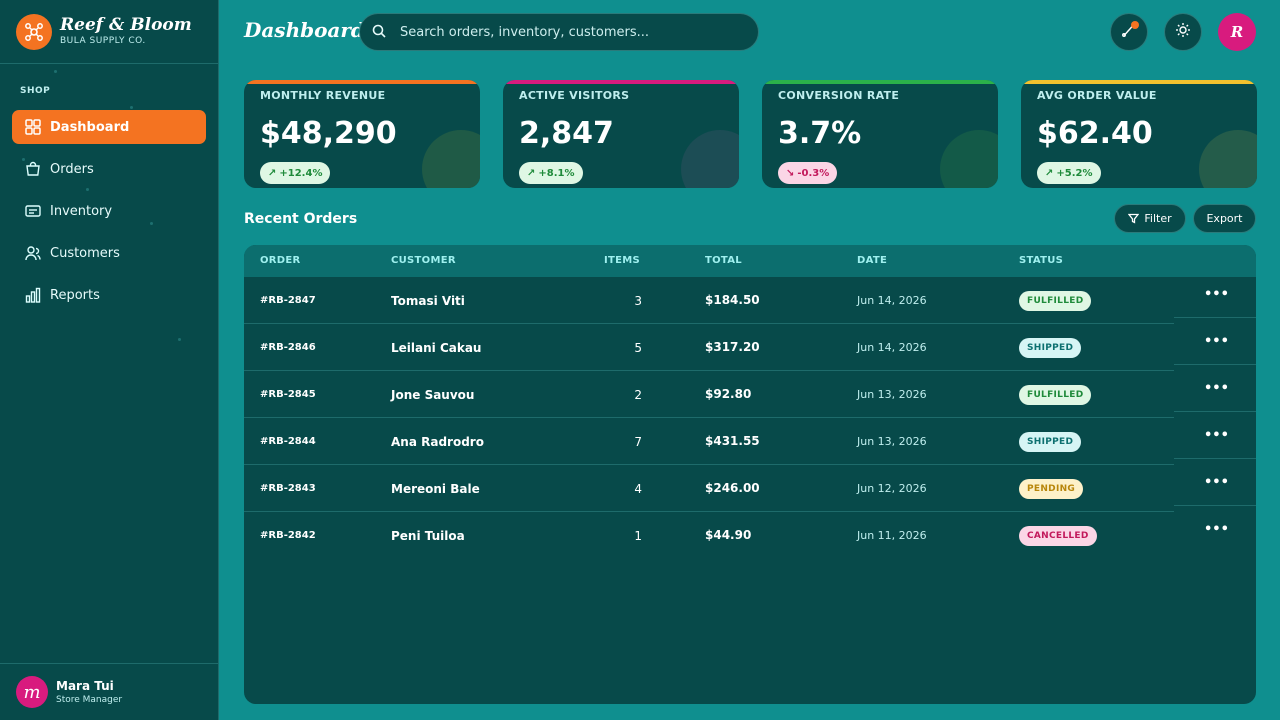 This screenshot has height=720, width=1280. I want to click on sidebar-item-inventory: Inventory, so click(109, 211).